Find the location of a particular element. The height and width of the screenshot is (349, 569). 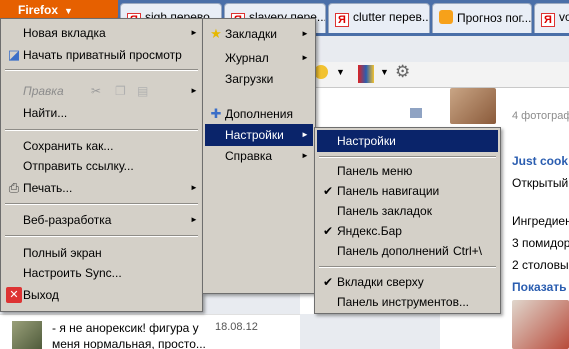

menu-item-addons: ✚ Дополнения is located at coordinates (259, 114).